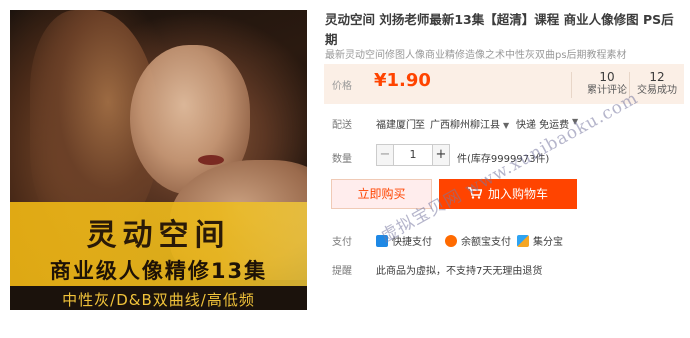 Image resolution: width=690 pixels, height=338 pixels. I want to click on shipping-destination: 广西柳州柳江县, so click(465, 125).